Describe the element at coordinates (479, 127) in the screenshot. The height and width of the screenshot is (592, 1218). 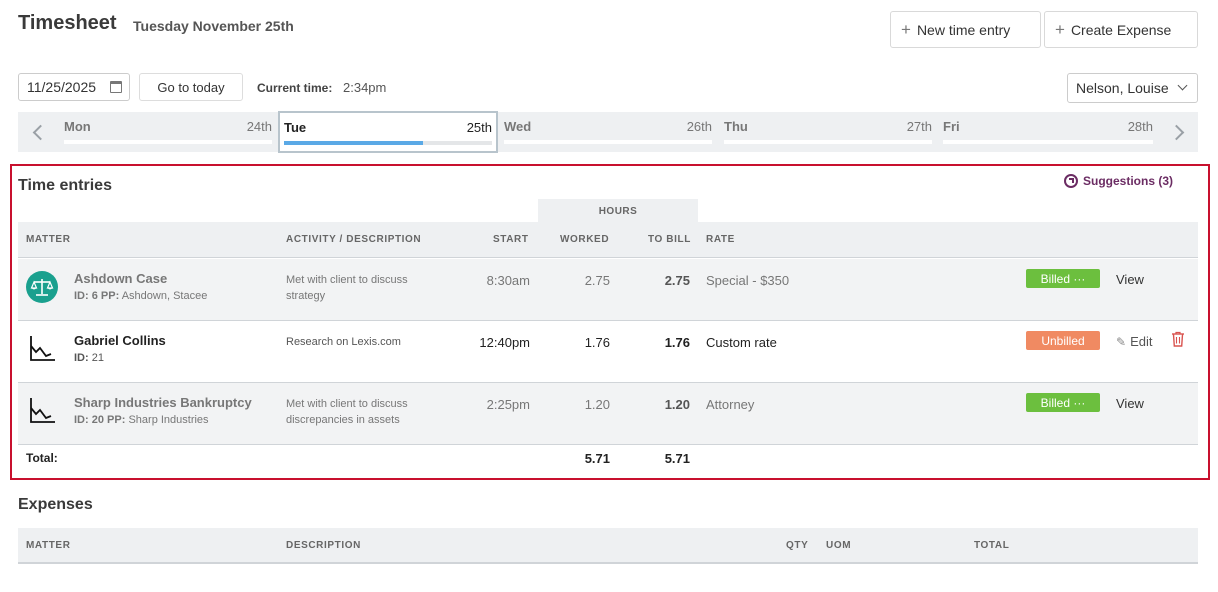
I see `day-number: 25th` at that location.